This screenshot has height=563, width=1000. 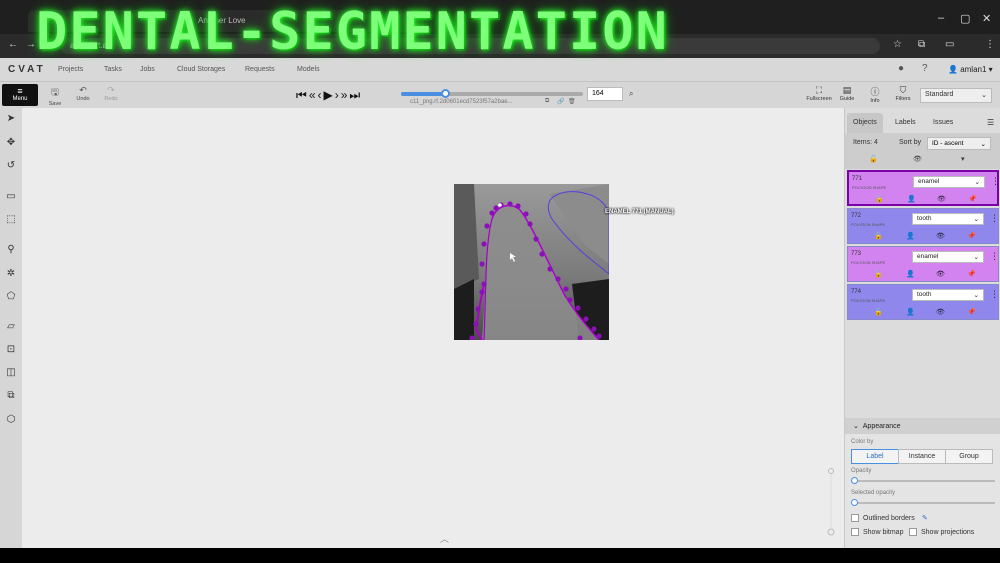 What do you see at coordinates (923, 226) in the screenshot?
I see `object-card: 772 POLYGON SHAPE tooth ⌄ ⋮ 🔓 👤 👁 📌` at bounding box center [923, 226].